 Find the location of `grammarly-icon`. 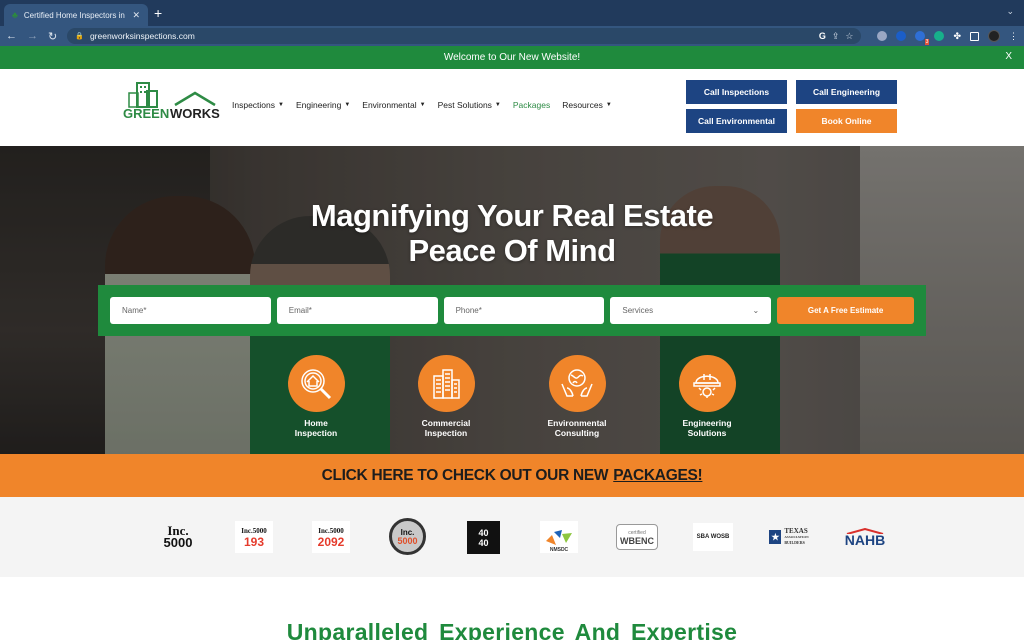

grammarly-icon is located at coordinates (939, 36).